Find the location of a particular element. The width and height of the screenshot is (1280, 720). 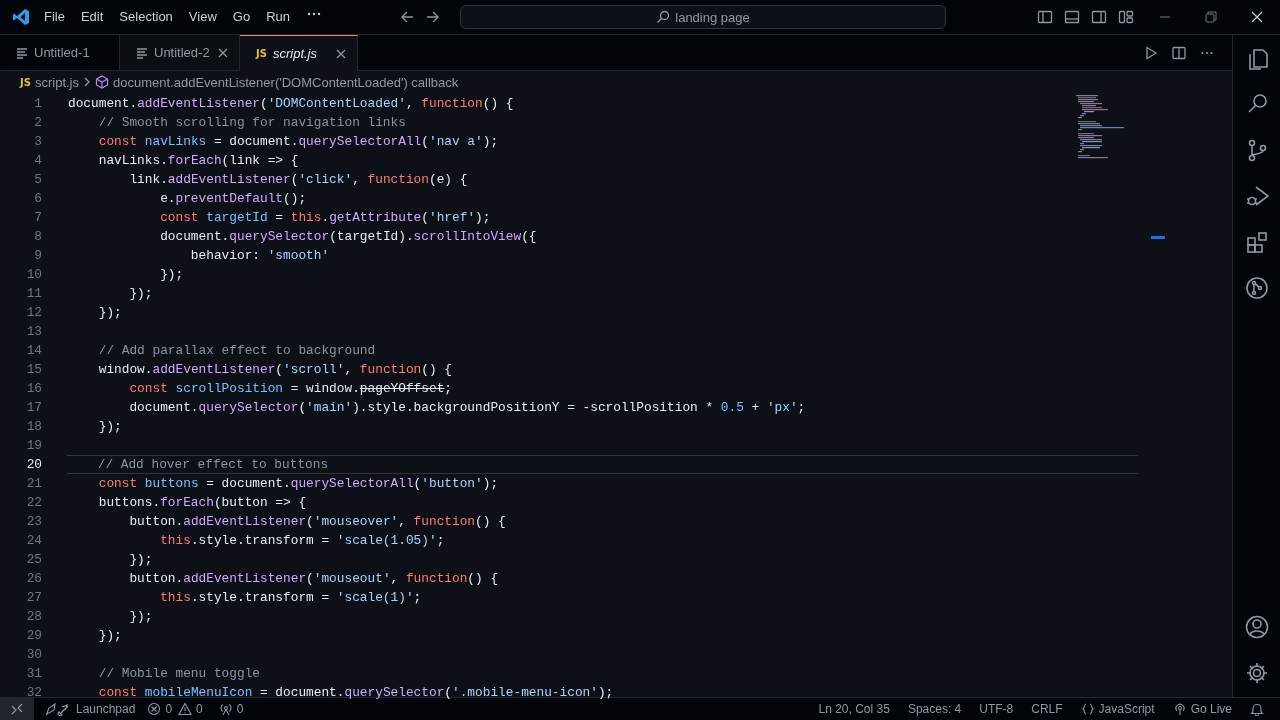

settings-icon is located at coordinates (1256, 673).